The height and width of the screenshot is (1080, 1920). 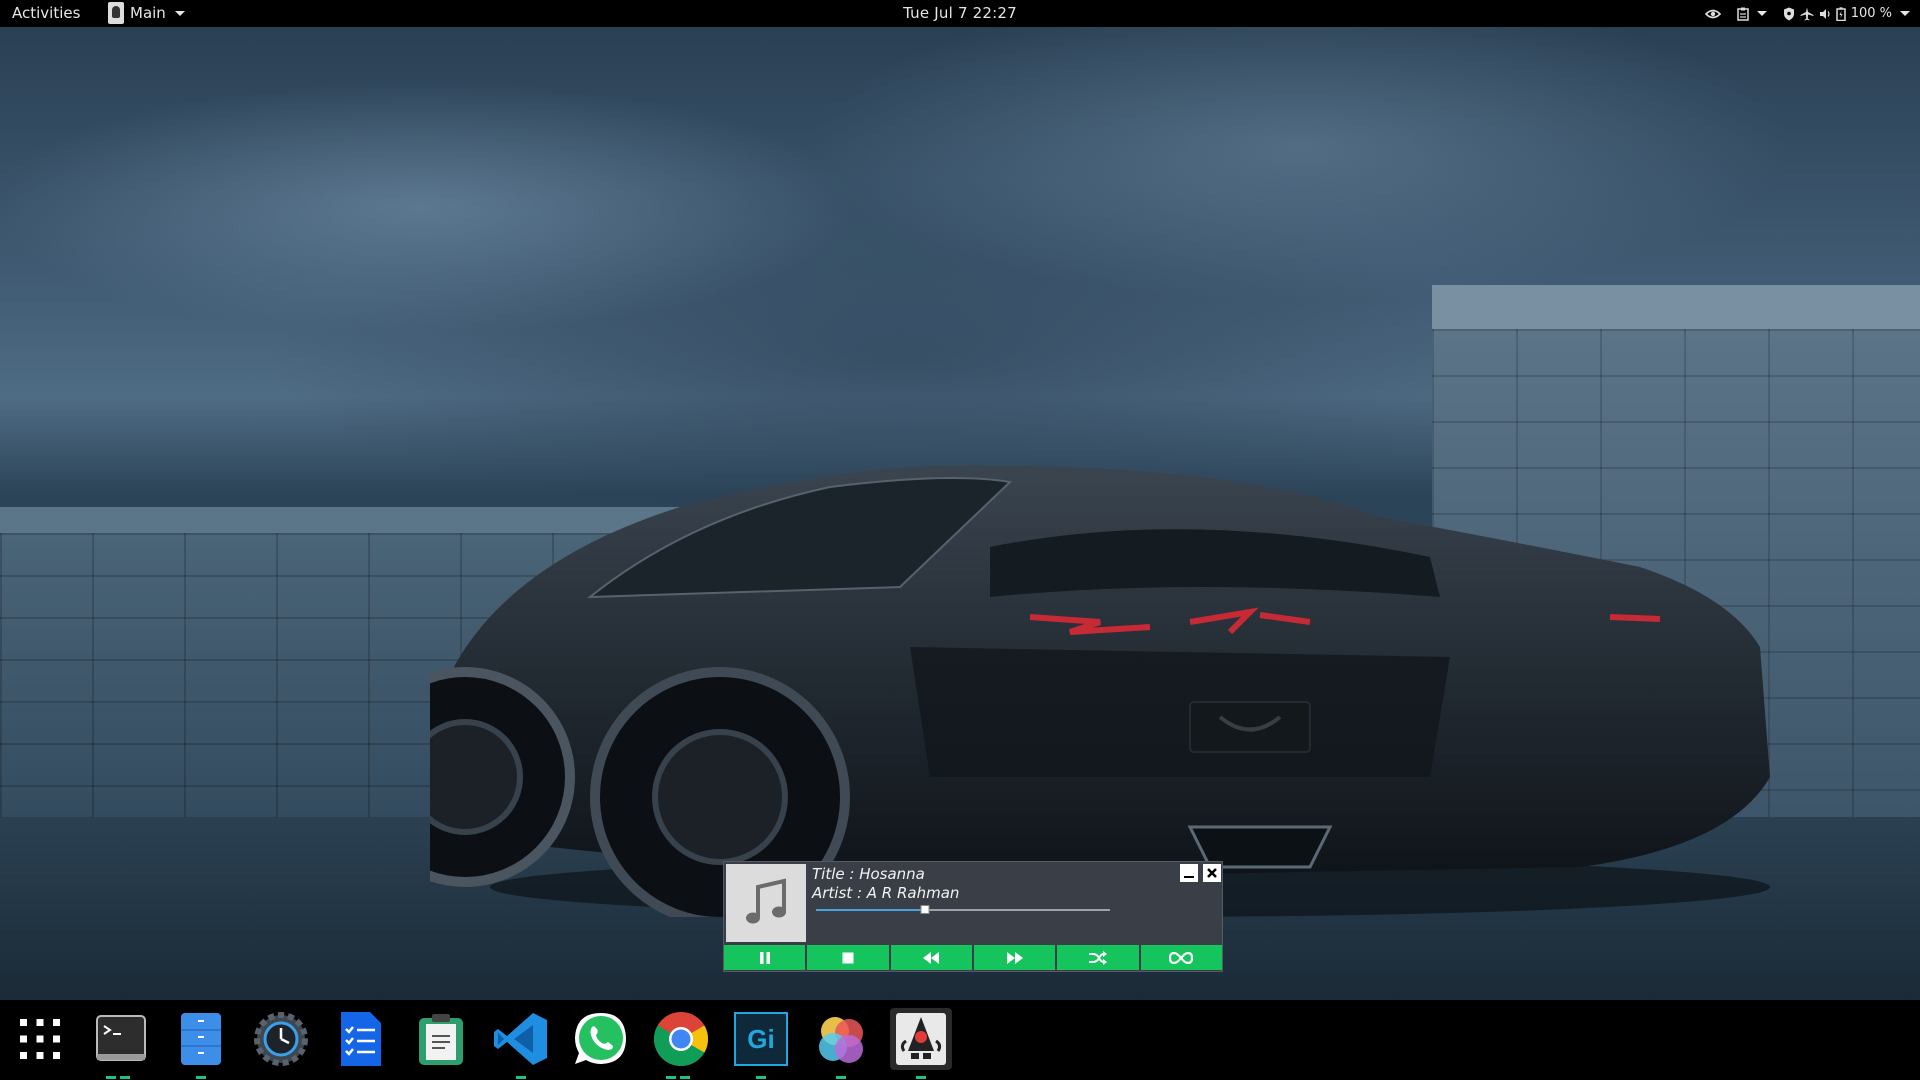 I want to click on rewind-button, so click(x=931, y=957).